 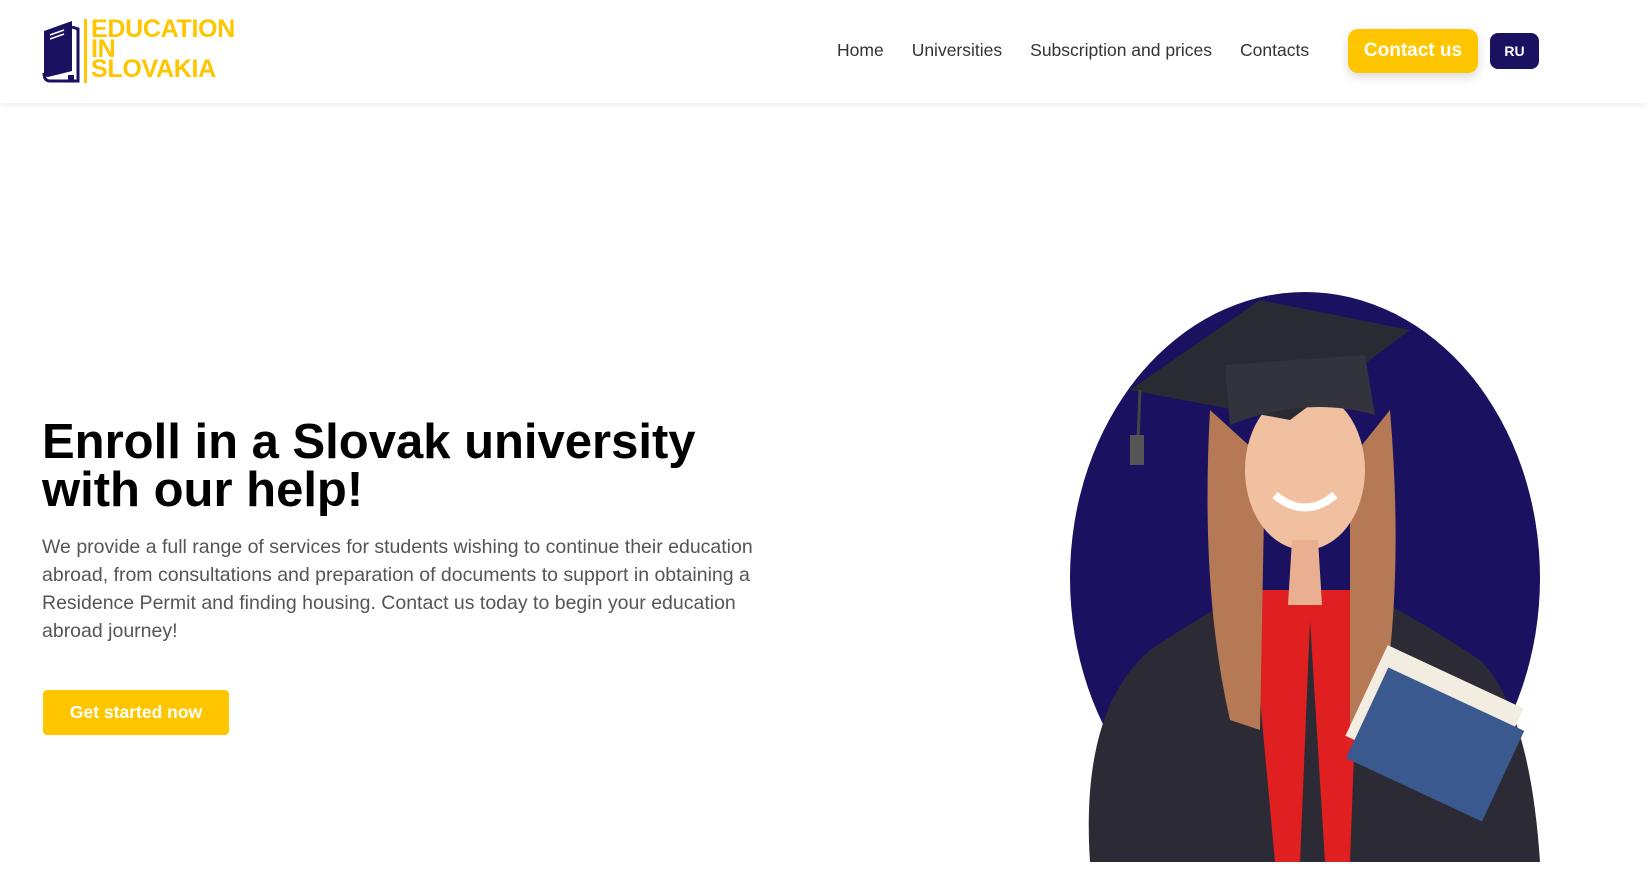 What do you see at coordinates (1121, 50) in the screenshot?
I see `nav-subscription: Subscription and prices` at bounding box center [1121, 50].